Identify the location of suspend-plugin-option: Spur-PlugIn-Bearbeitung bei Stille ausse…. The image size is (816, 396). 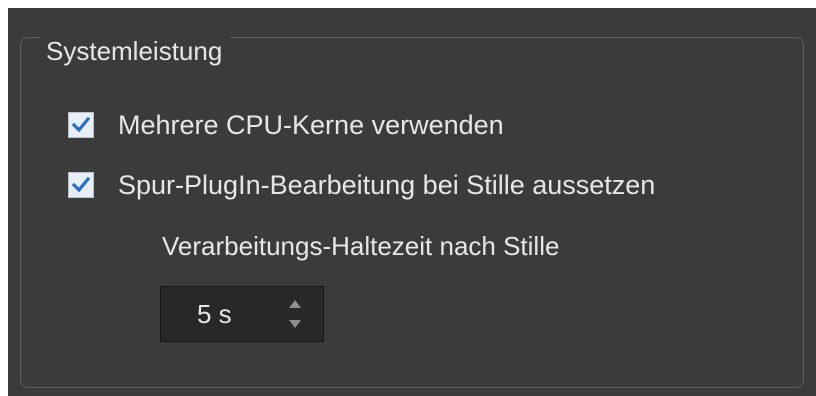
(361, 185).